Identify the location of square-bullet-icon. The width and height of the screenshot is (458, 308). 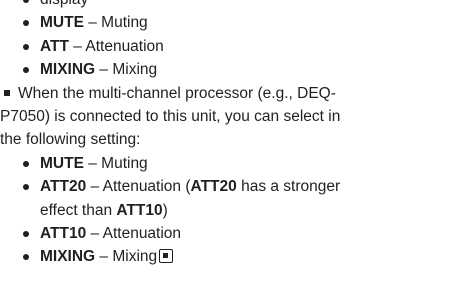
(7, 92).